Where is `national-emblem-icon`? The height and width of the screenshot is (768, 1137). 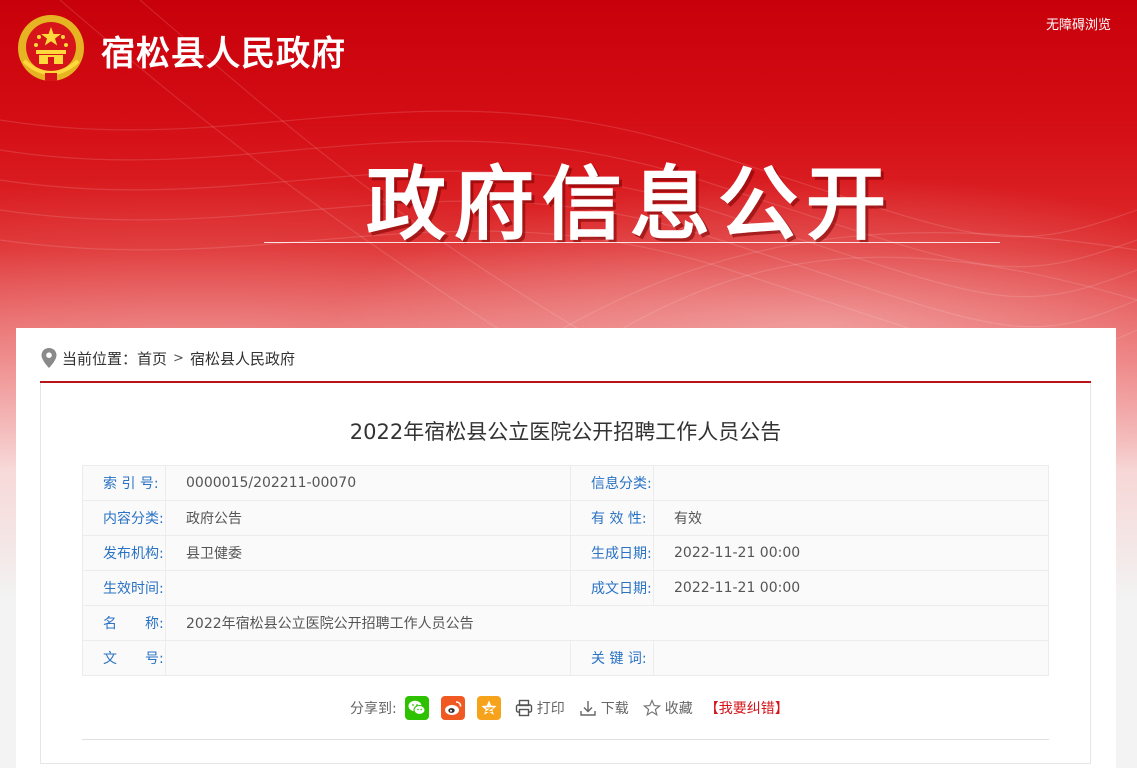 national-emblem-icon is located at coordinates (51, 48).